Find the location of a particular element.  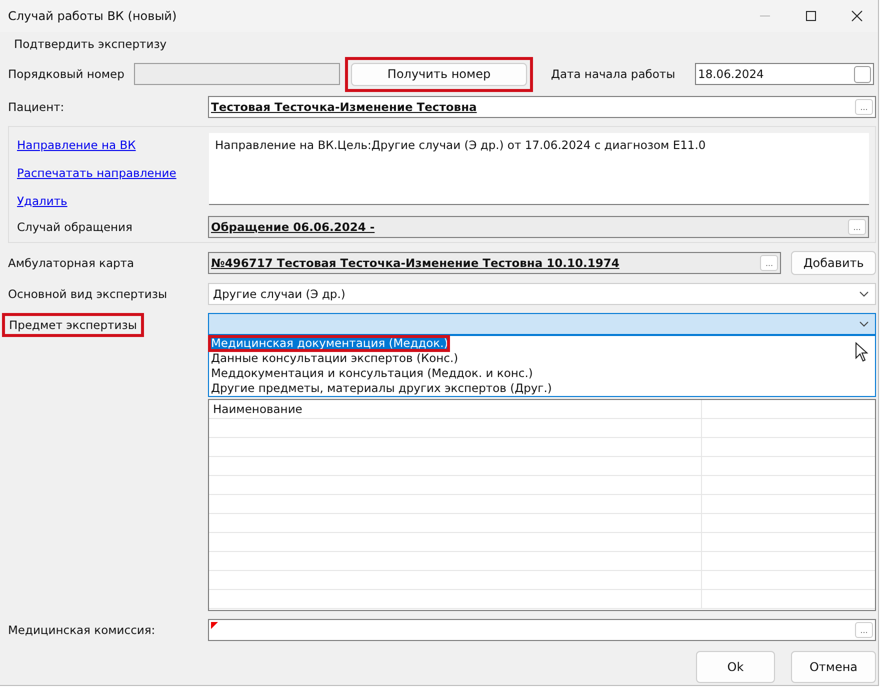

dropdown-option: Данные консультации экспертов (Конс.) is located at coordinates (542, 358).